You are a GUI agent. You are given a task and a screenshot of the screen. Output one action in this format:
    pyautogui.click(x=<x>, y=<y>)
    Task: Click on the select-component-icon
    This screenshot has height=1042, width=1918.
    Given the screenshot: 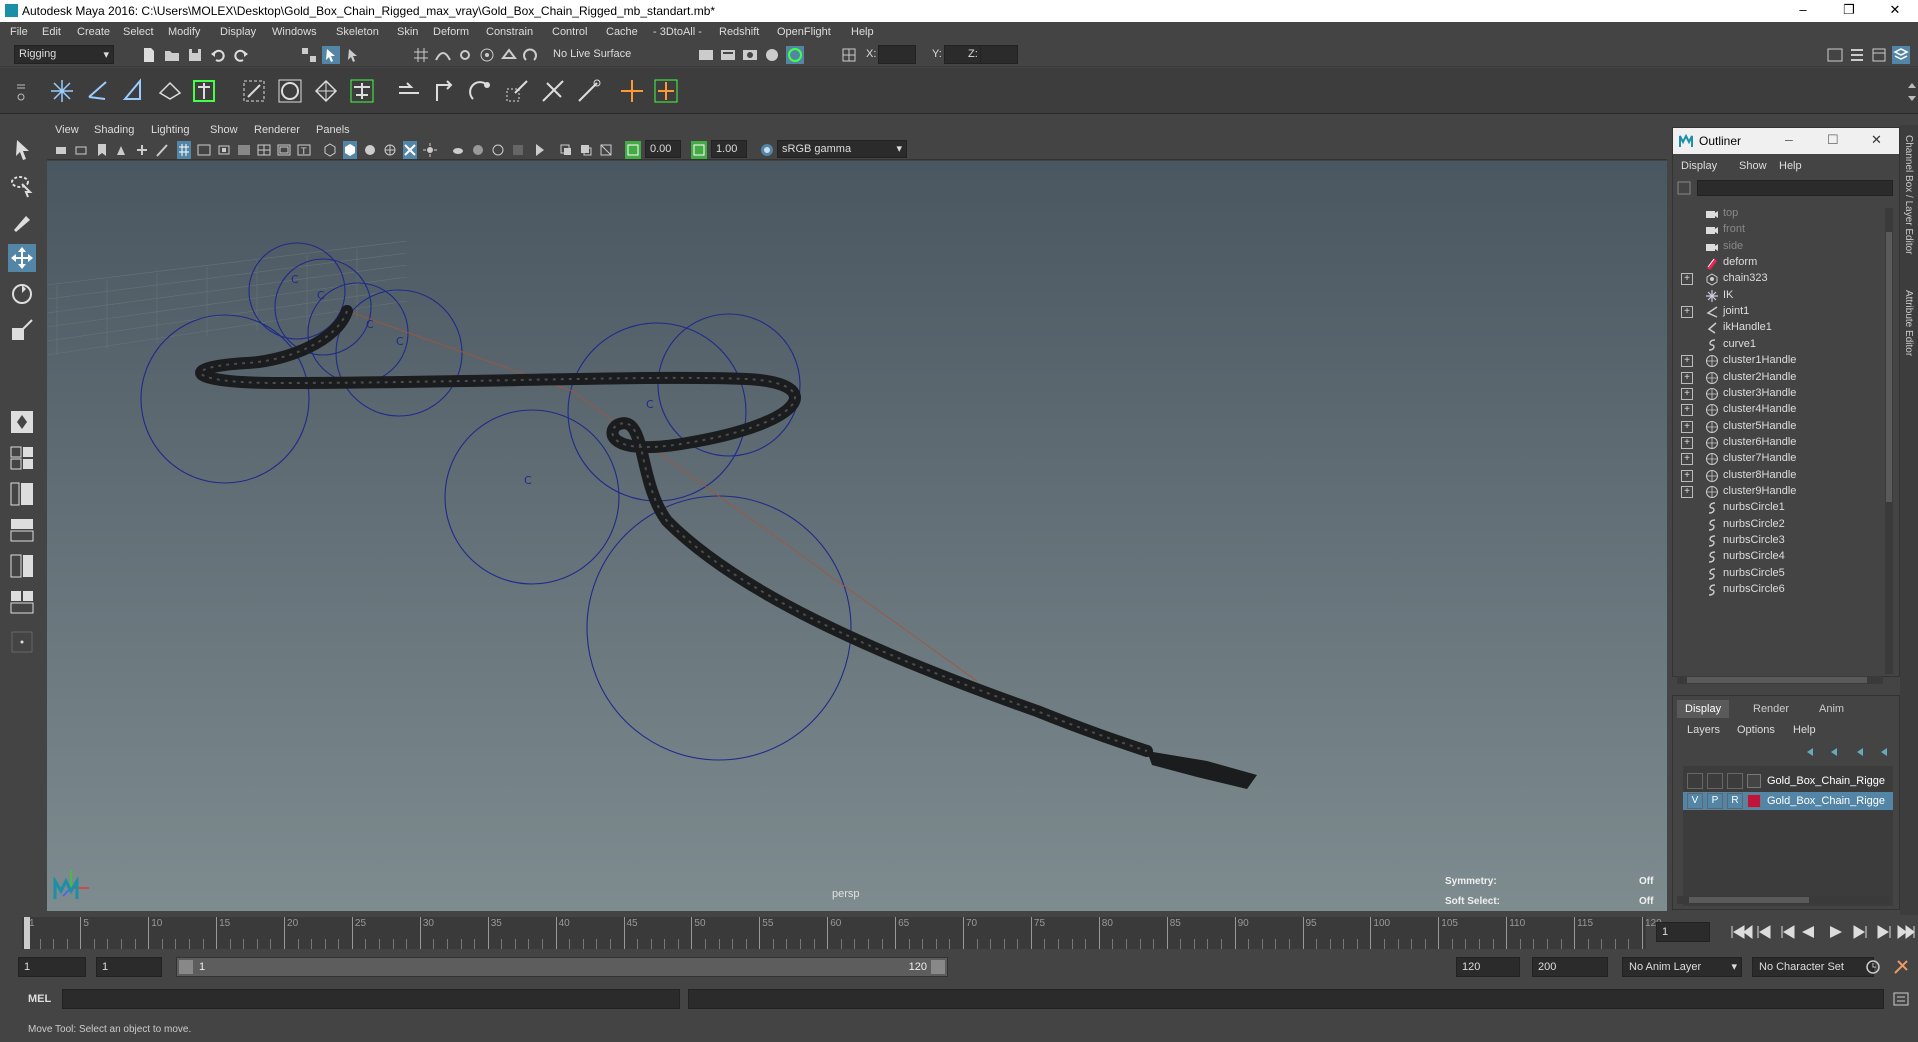 What is the action you would take?
    pyautogui.click(x=353, y=55)
    